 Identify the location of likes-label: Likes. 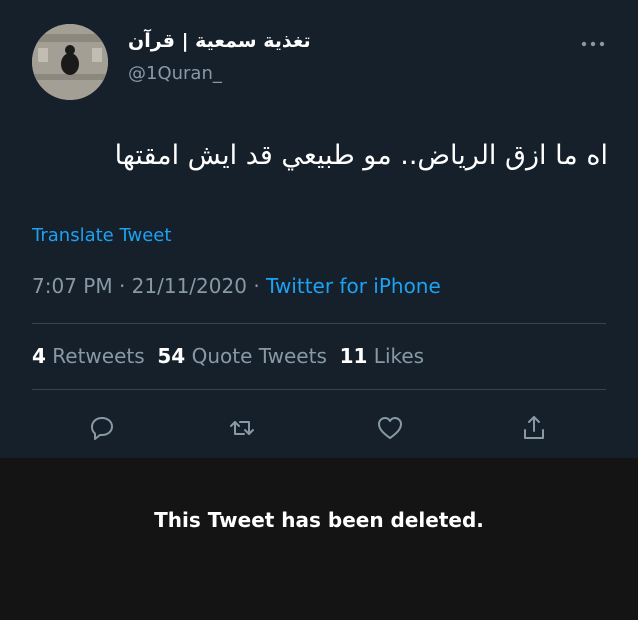
(399, 356).